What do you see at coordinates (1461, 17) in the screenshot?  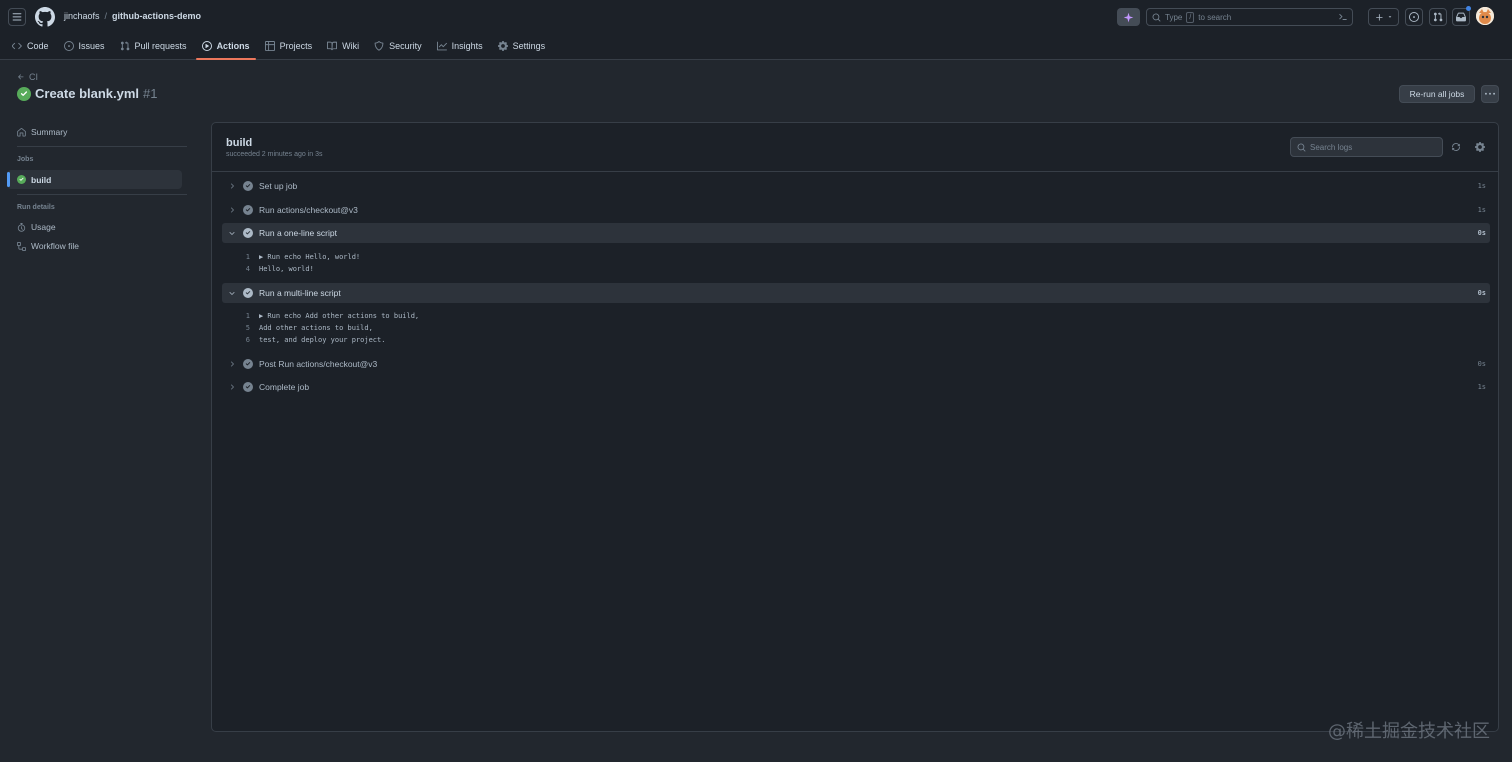 I see `inbox-icon` at bounding box center [1461, 17].